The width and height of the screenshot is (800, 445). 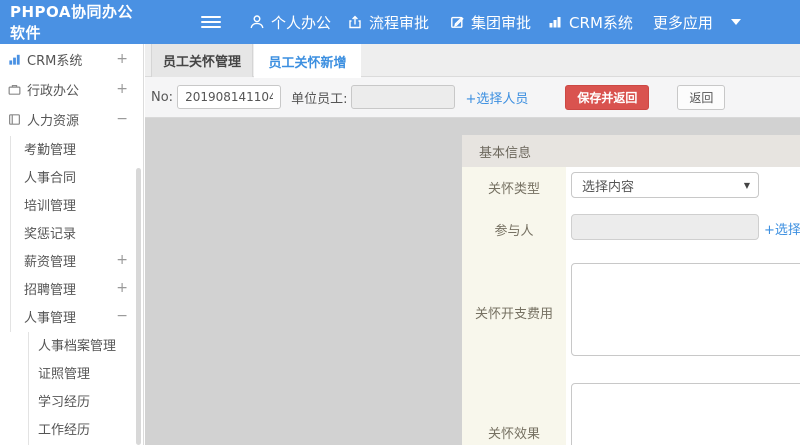 I want to click on select-person-link: +选择人员, so click(x=496, y=97).